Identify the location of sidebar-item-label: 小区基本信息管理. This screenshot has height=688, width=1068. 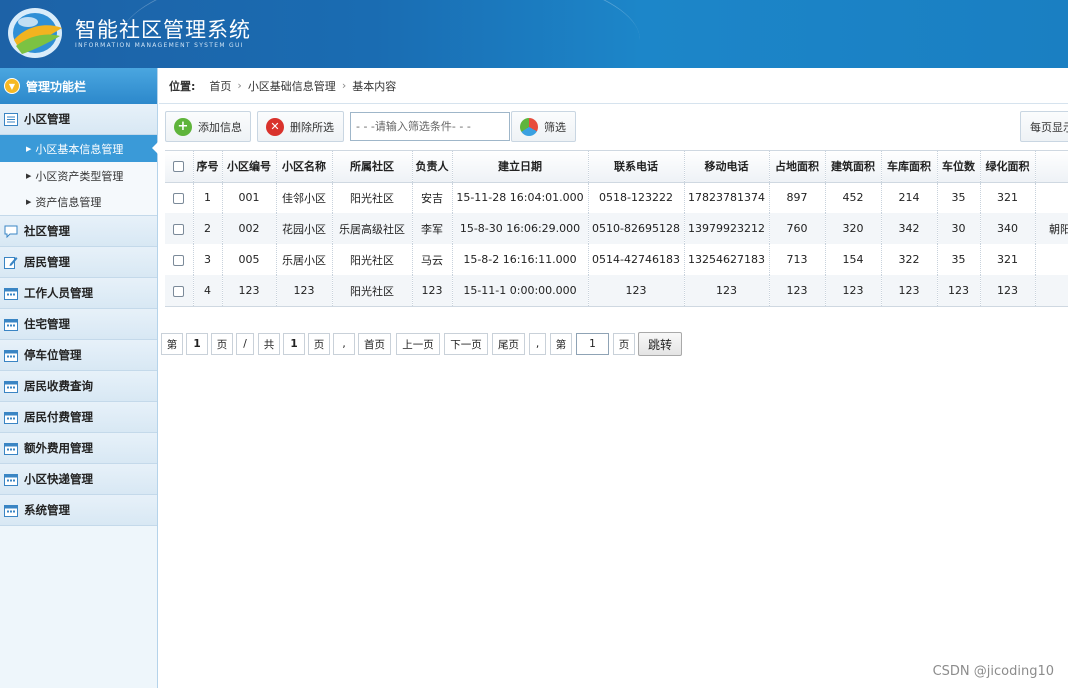
(79, 149).